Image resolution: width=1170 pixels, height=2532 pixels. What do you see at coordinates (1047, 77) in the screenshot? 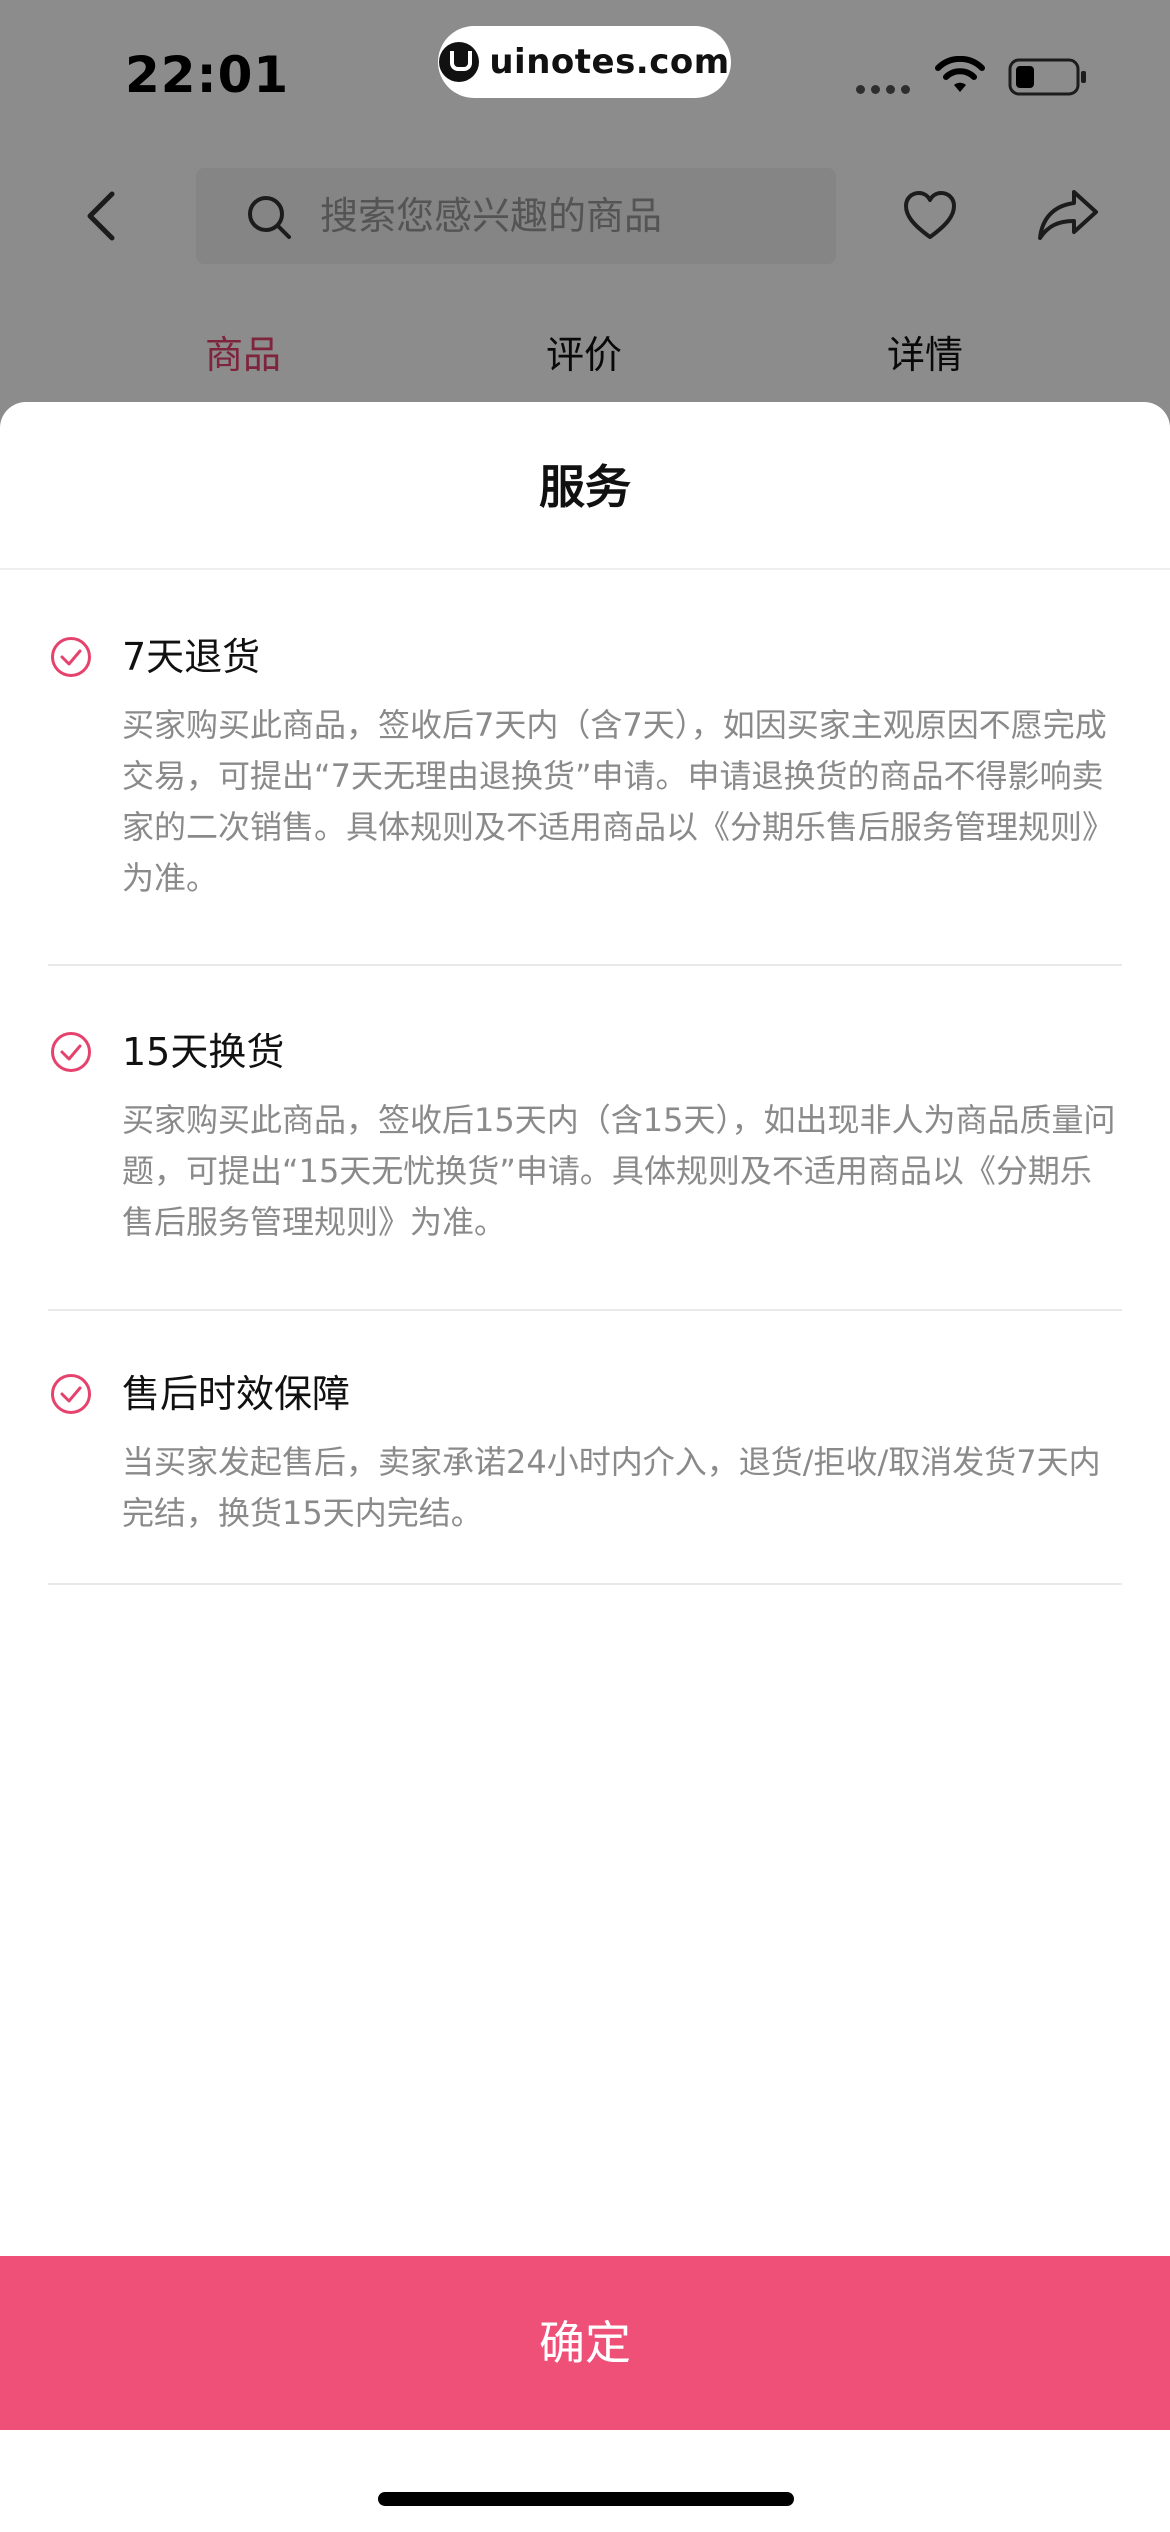
I see `battery-icon` at bounding box center [1047, 77].